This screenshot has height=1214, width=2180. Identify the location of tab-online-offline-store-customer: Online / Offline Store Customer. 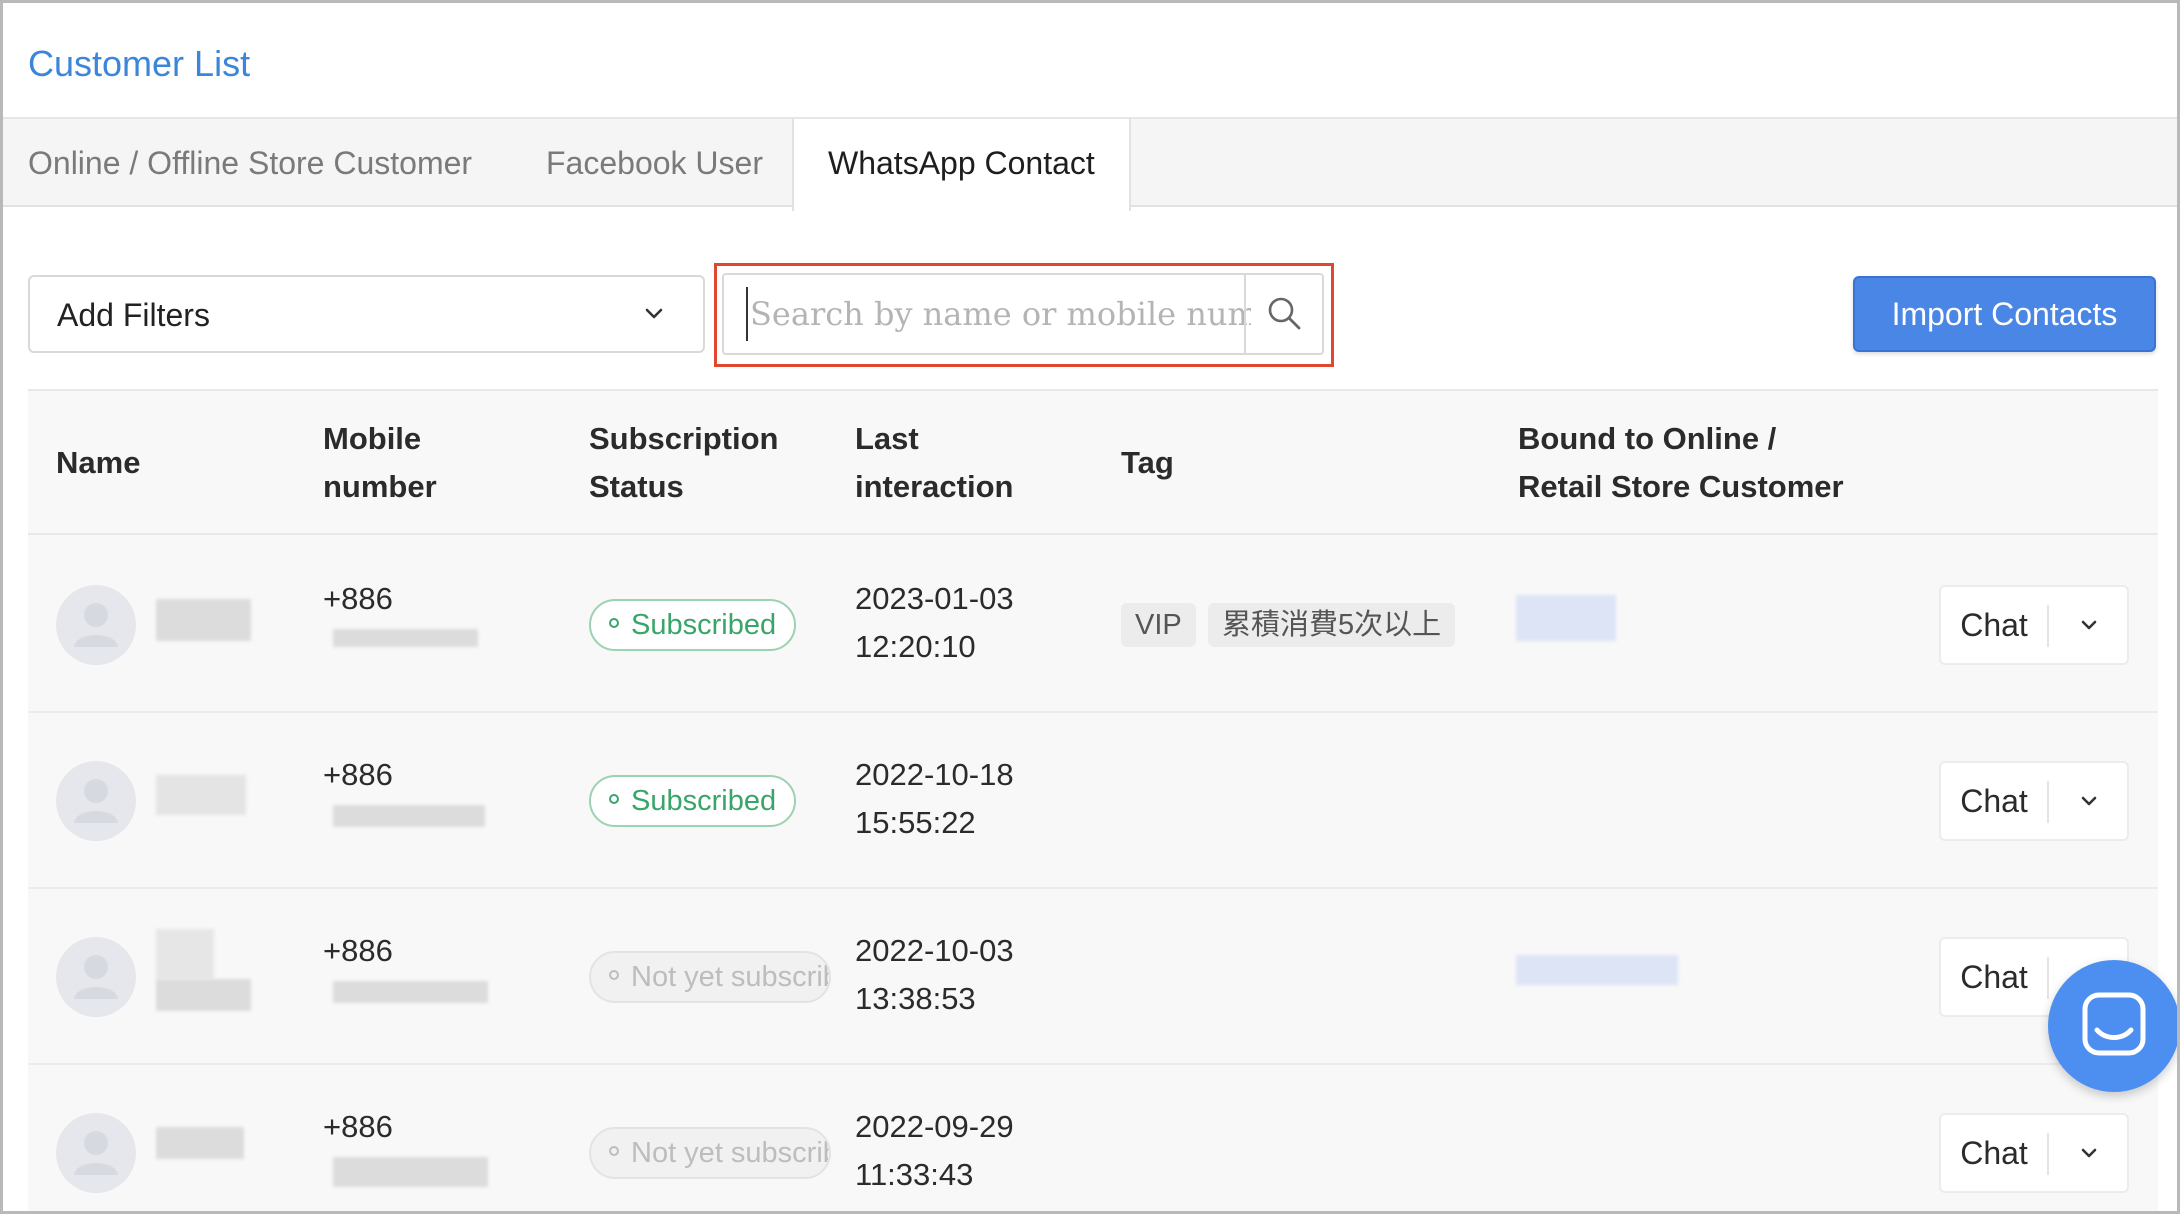
(250, 164).